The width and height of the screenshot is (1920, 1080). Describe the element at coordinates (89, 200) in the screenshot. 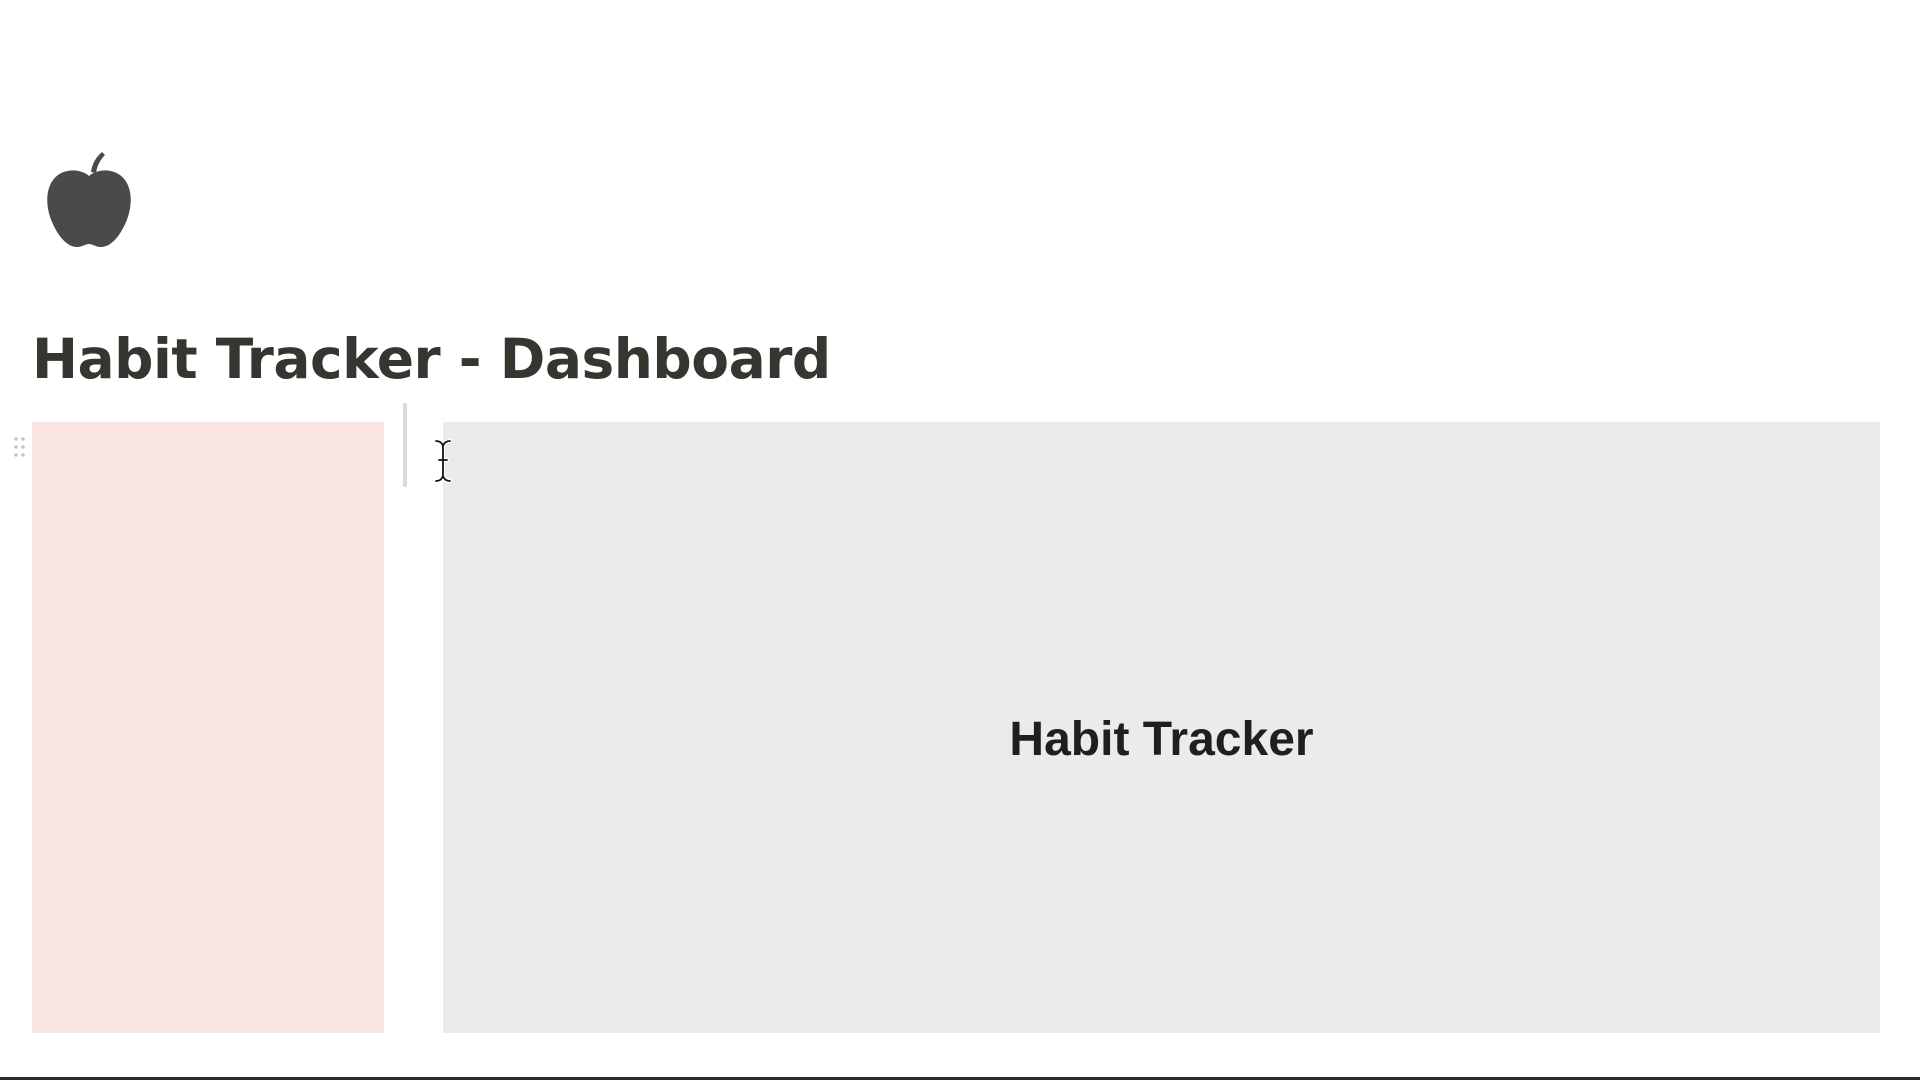

I see `apple-icon` at that location.